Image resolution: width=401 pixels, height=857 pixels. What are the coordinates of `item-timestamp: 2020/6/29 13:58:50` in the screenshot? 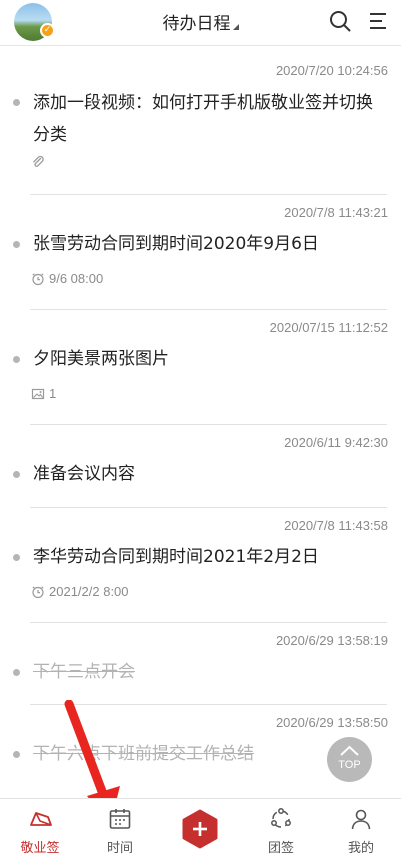 It's located at (331, 722).